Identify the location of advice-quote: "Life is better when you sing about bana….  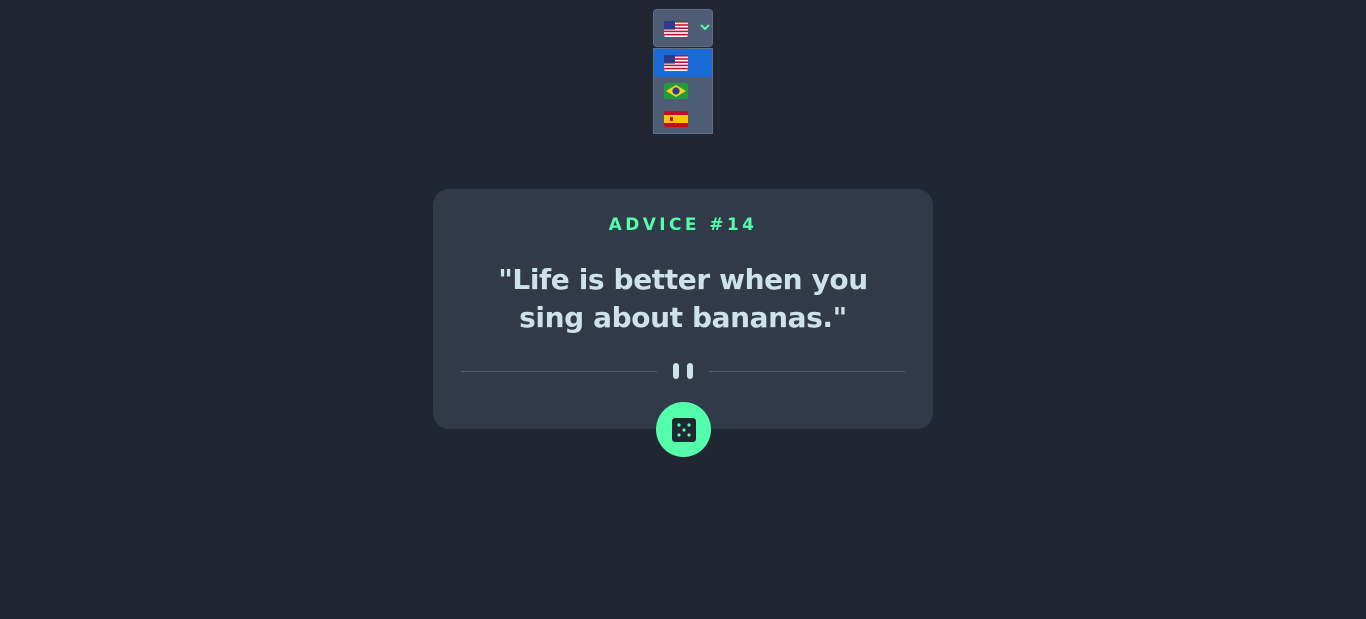
(683, 298).